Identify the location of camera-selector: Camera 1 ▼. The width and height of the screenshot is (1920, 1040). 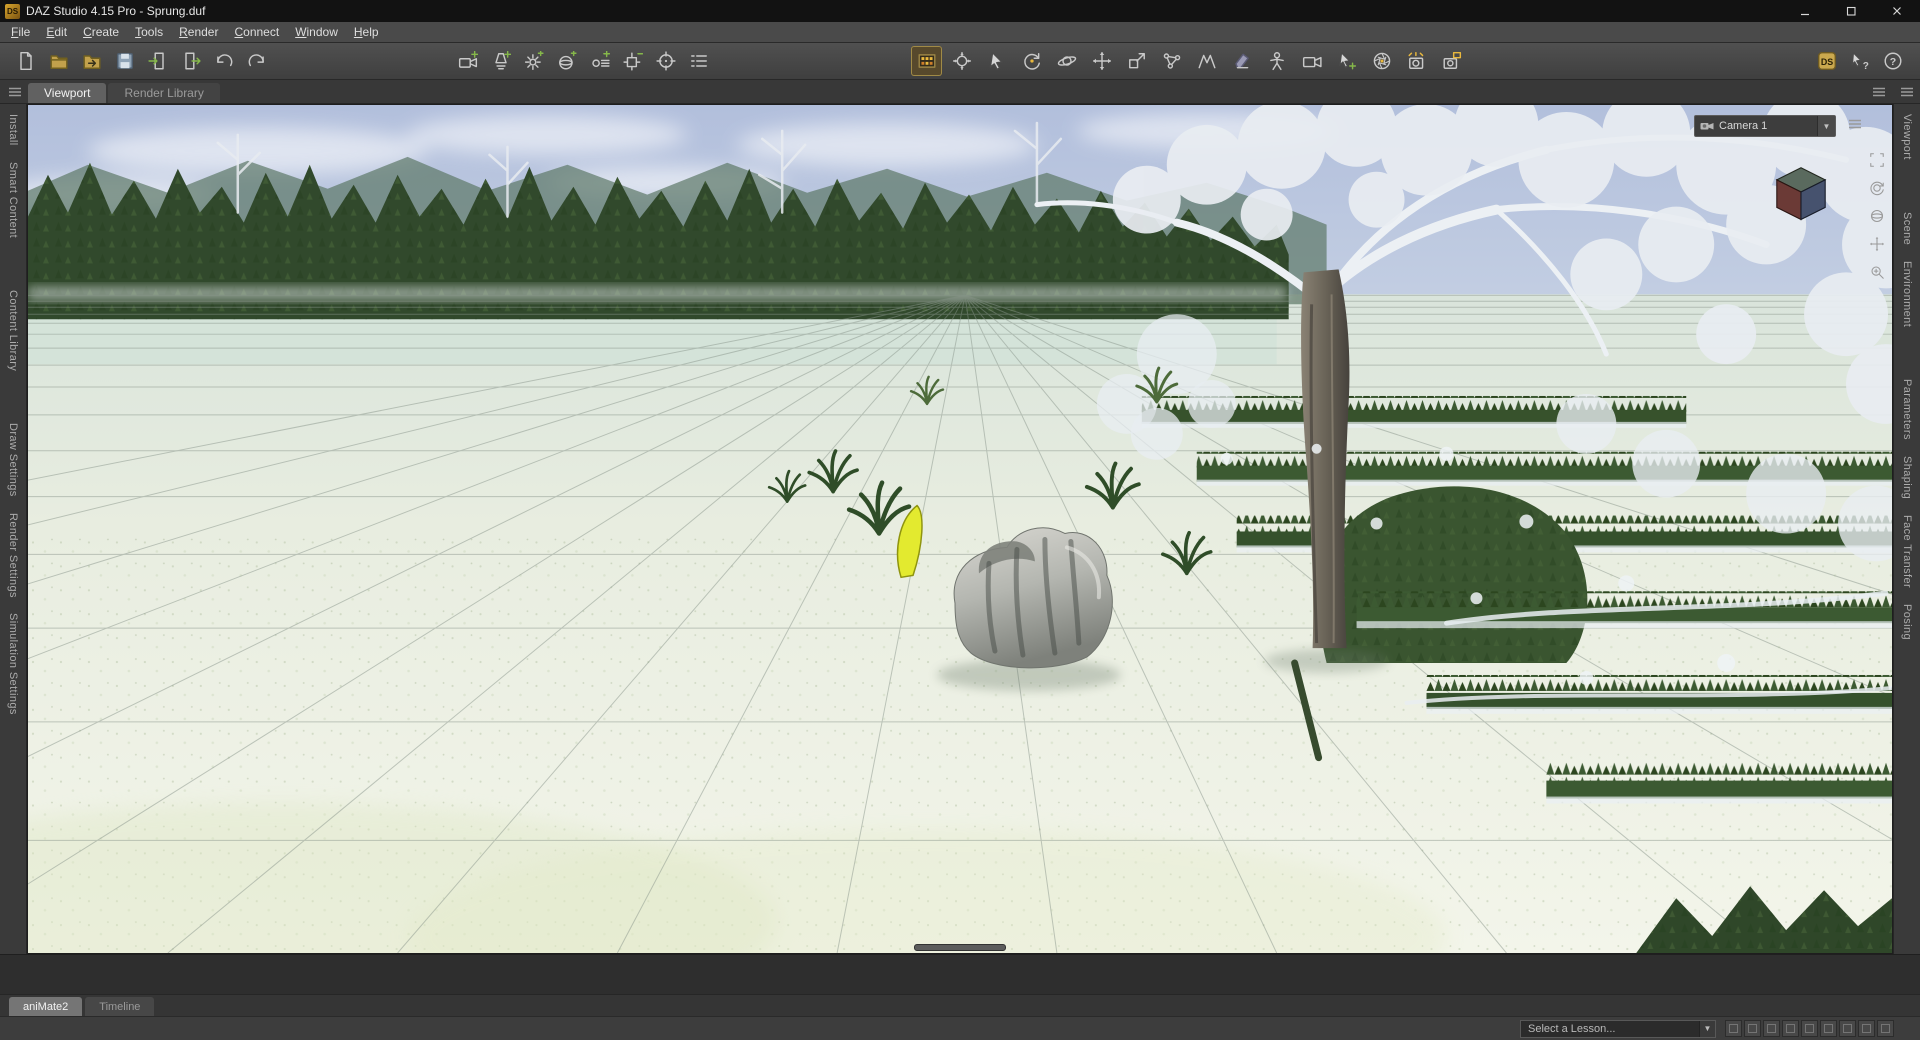
(1765, 126).